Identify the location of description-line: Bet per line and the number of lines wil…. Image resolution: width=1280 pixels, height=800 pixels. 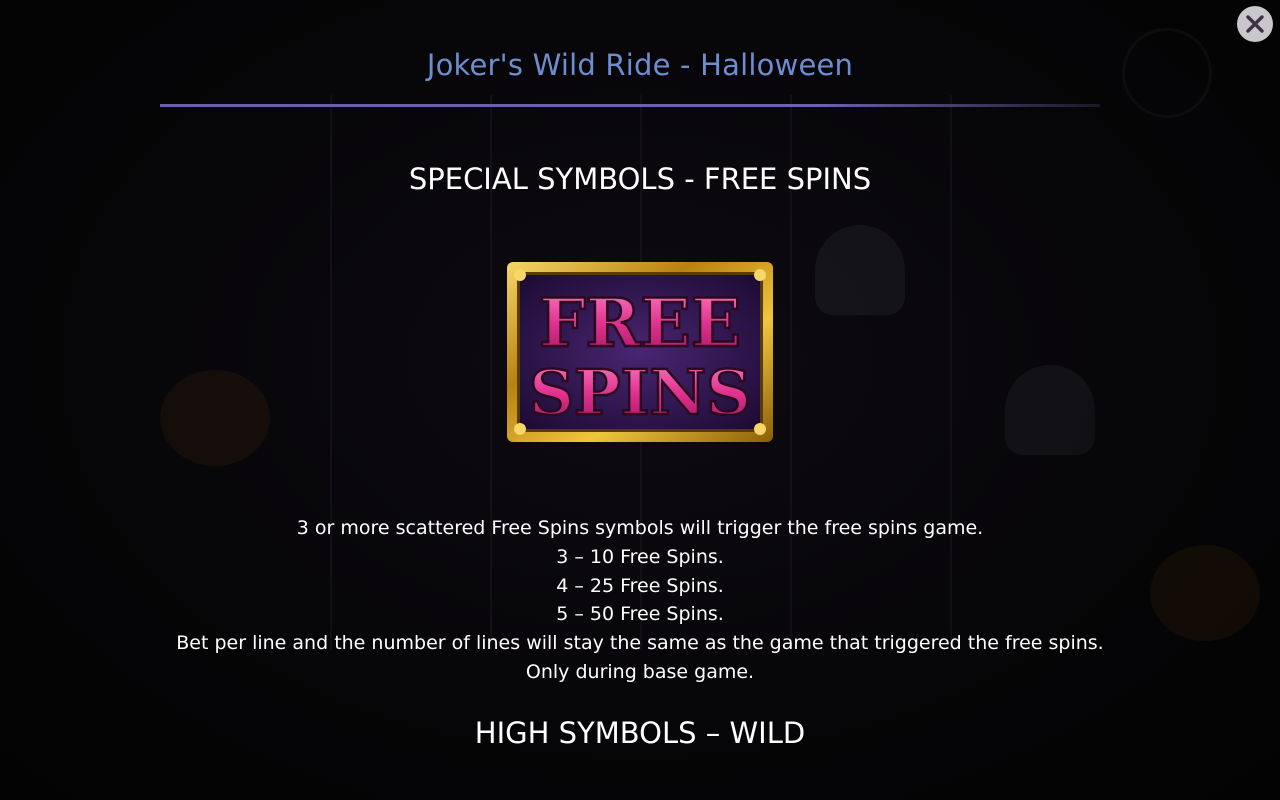
(640, 643).